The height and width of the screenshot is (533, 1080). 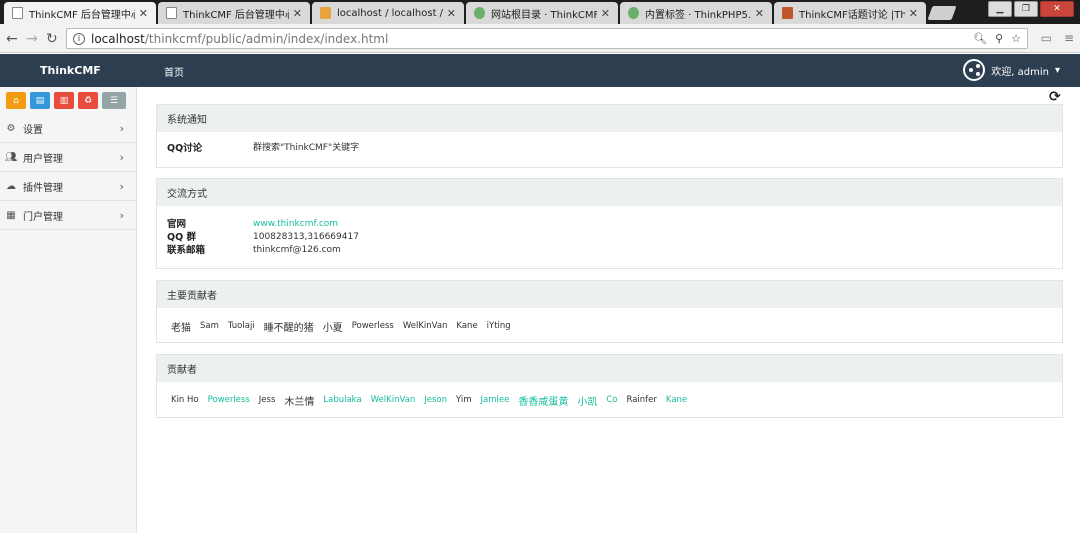 What do you see at coordinates (17, 13) in the screenshot?
I see `page-icon` at bounding box center [17, 13].